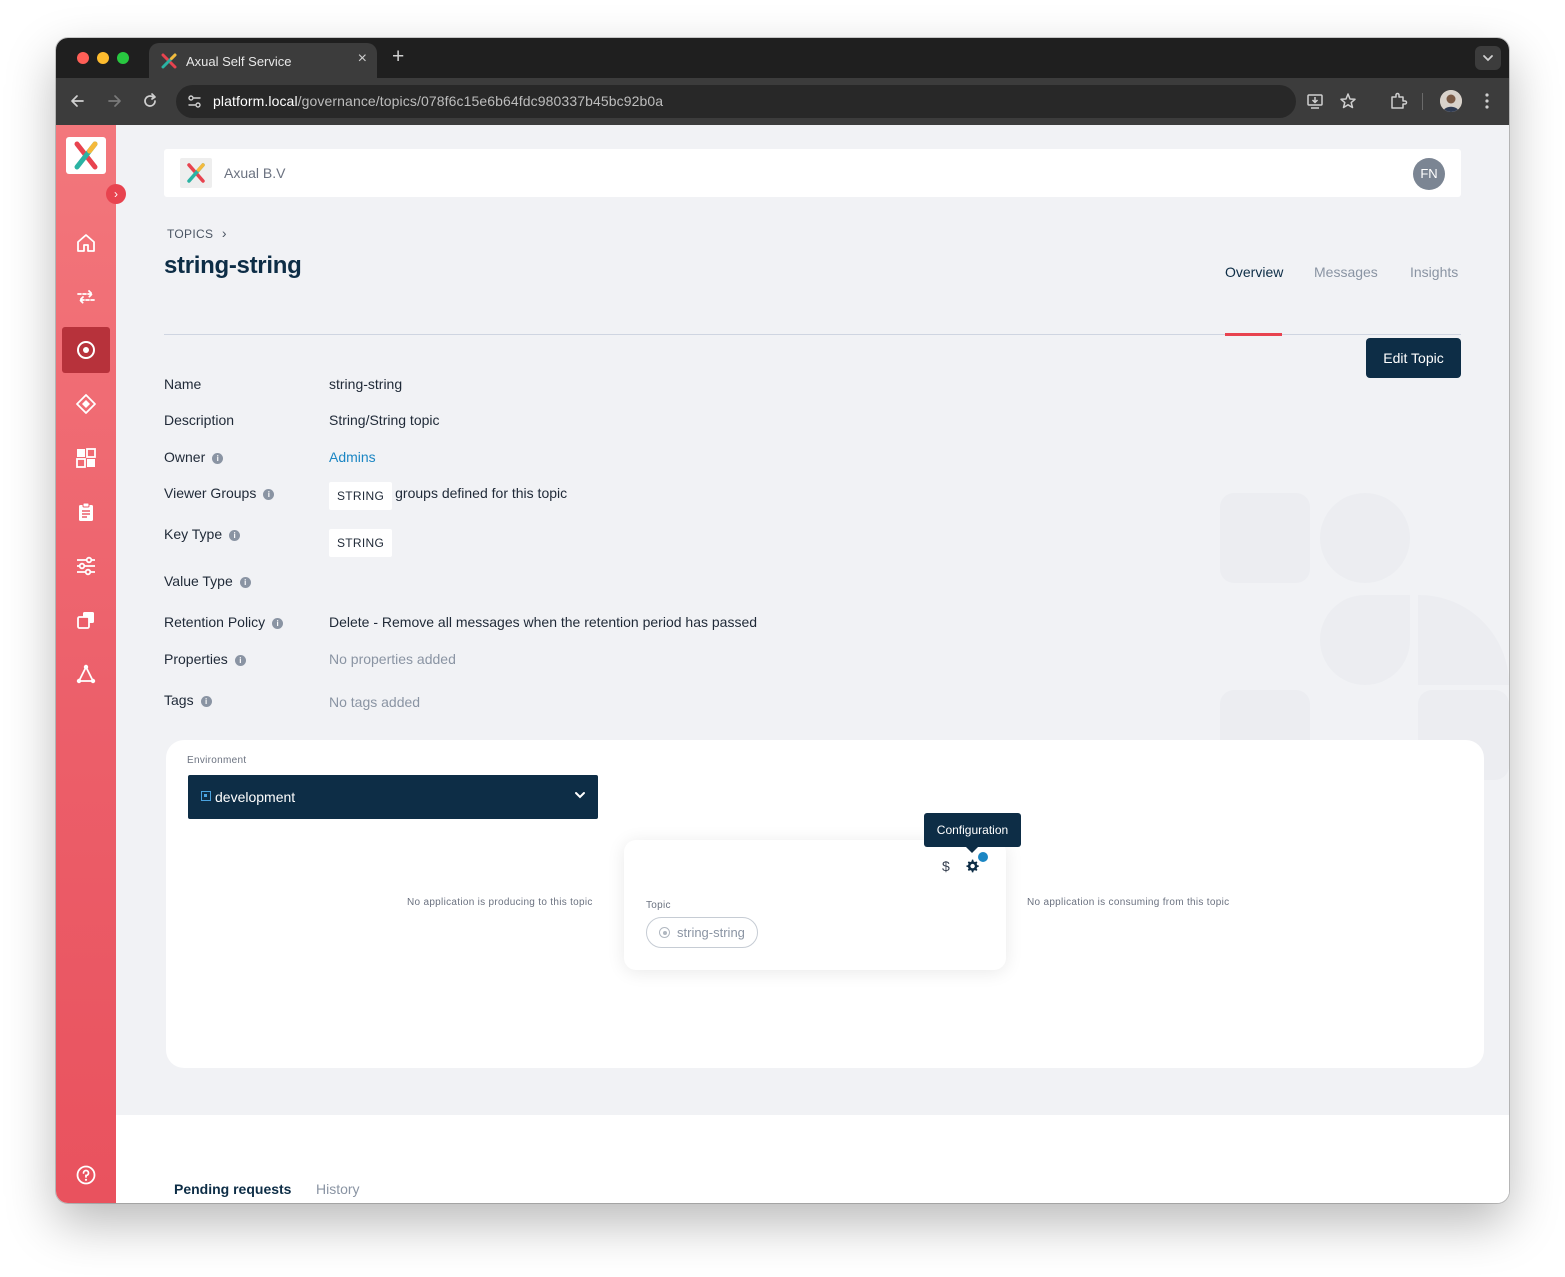  Describe the element at coordinates (86, 297) in the screenshot. I see `sidebar-item-streams` at that location.